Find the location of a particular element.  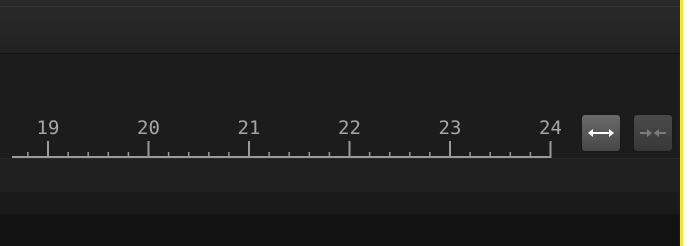

collapse-horizontal-icon is located at coordinates (653, 133).